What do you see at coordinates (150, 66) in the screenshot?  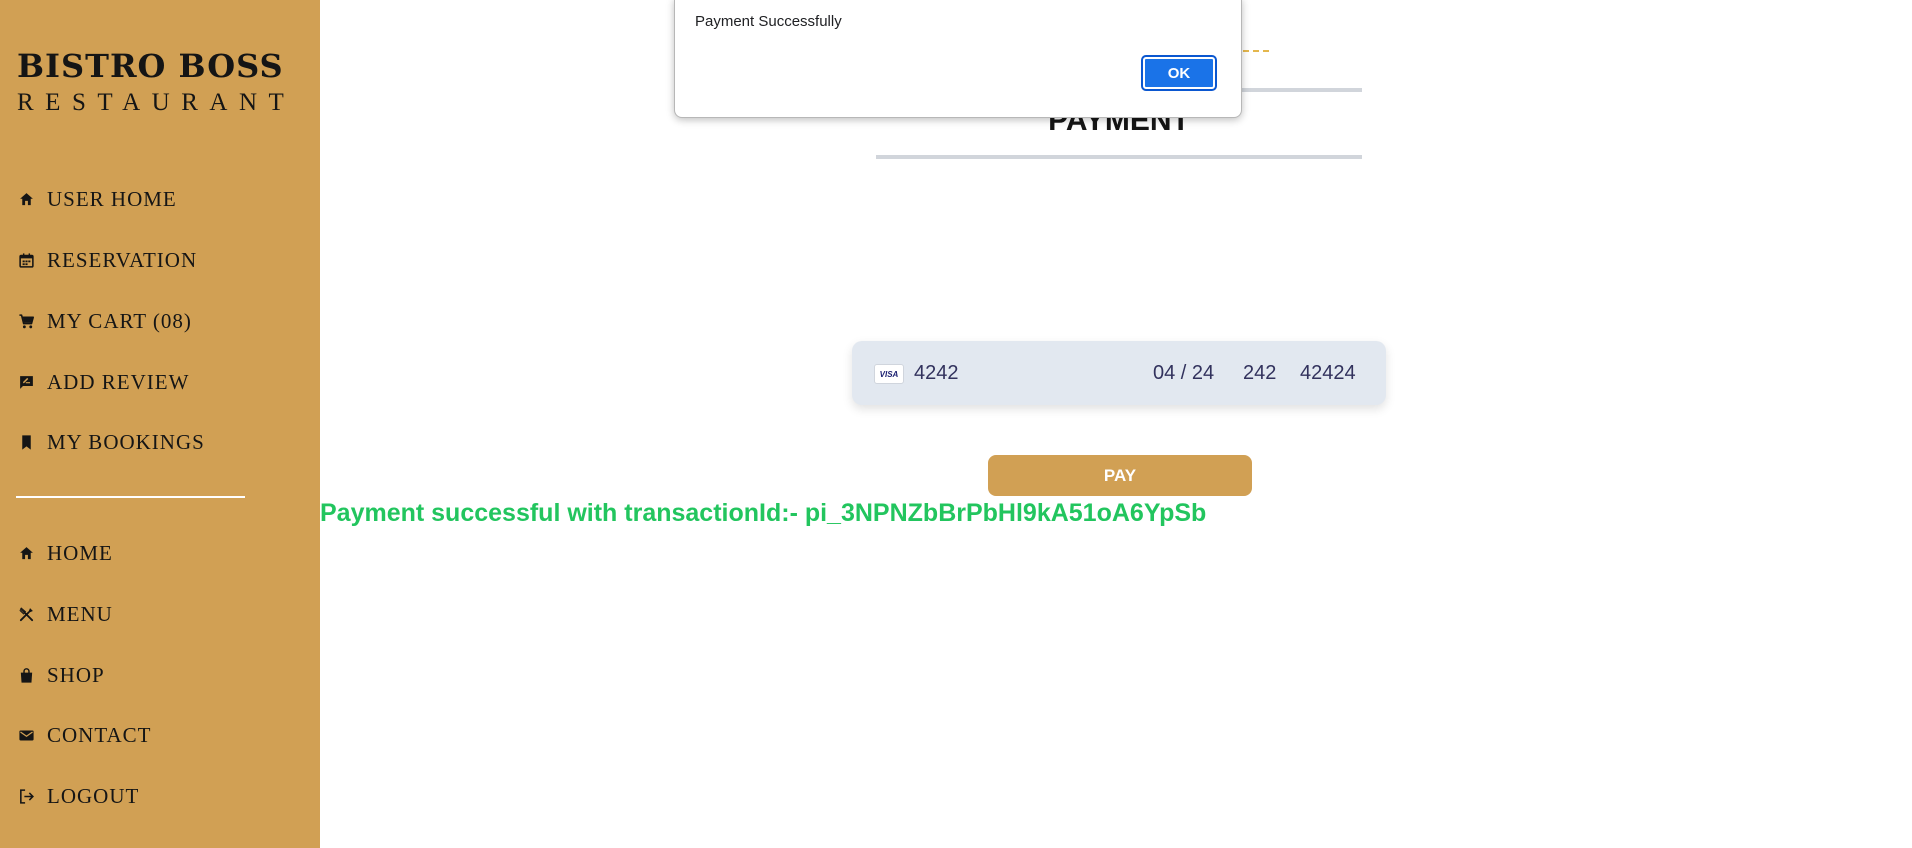 I see `brand-title: BISTRO BOSS` at bounding box center [150, 66].